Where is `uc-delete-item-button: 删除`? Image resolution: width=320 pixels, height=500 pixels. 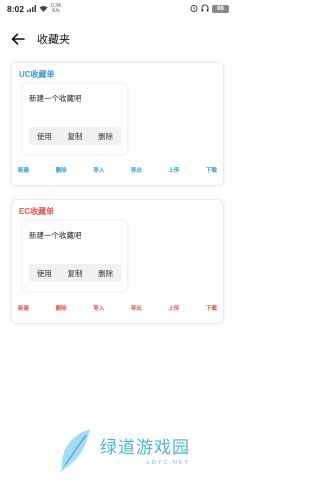
uc-delete-item-button: 删除 is located at coordinates (105, 136).